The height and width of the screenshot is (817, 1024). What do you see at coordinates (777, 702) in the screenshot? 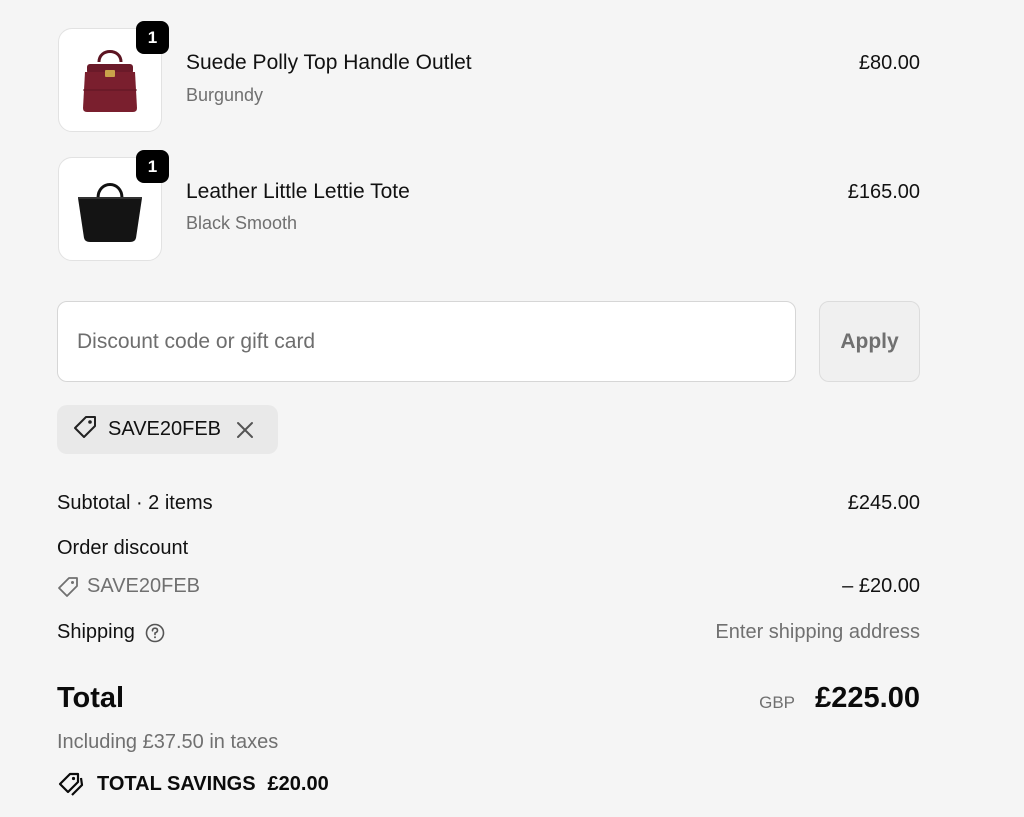
I see `currency-label: GBP` at bounding box center [777, 702].